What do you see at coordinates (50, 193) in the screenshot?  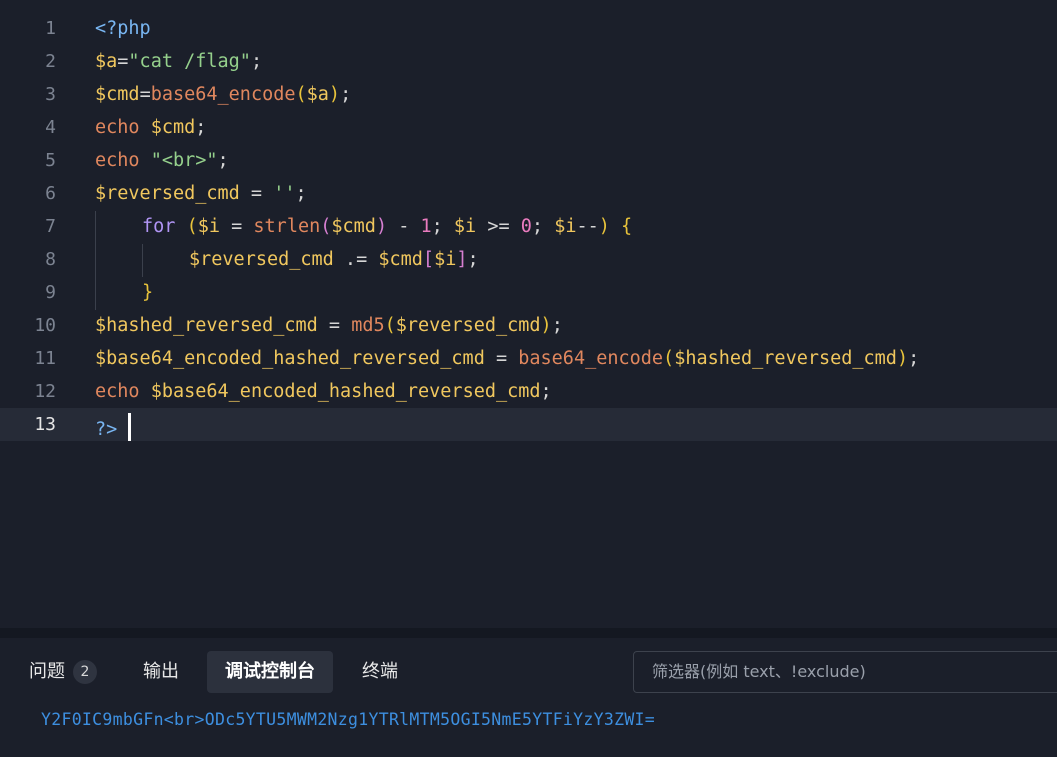 I see `line-number: 6` at bounding box center [50, 193].